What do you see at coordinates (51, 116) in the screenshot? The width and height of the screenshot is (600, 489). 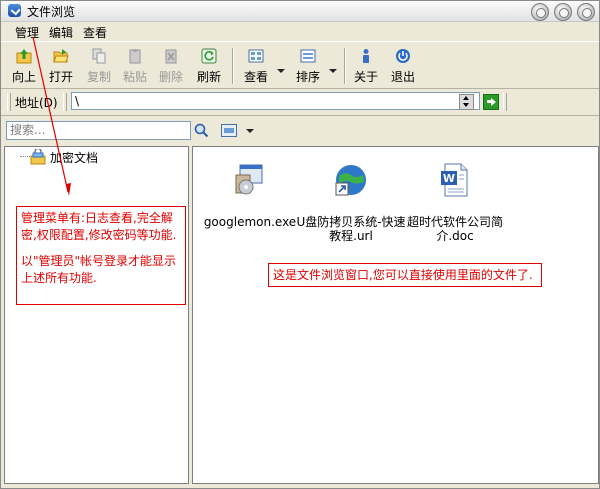 I see `callout-arrow` at bounding box center [51, 116].